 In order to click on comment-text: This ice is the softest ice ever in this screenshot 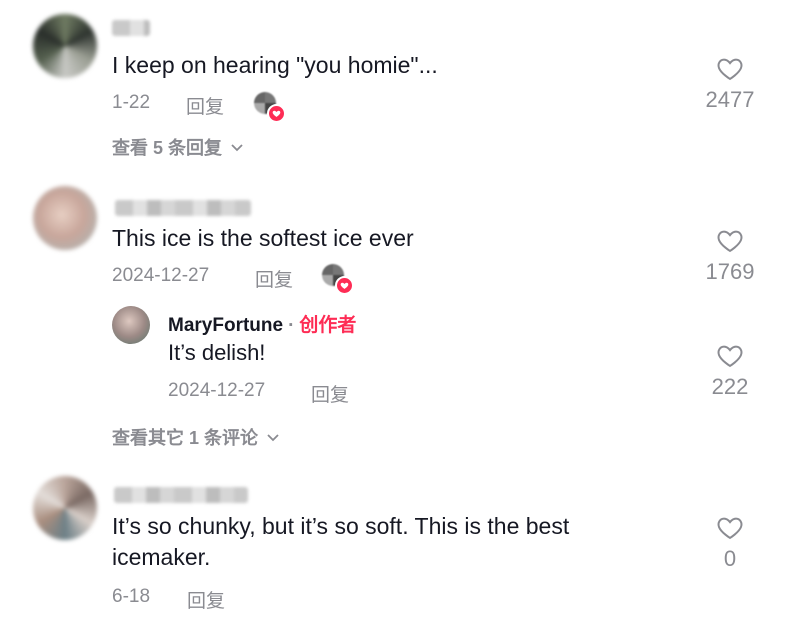, I will do `click(263, 238)`.